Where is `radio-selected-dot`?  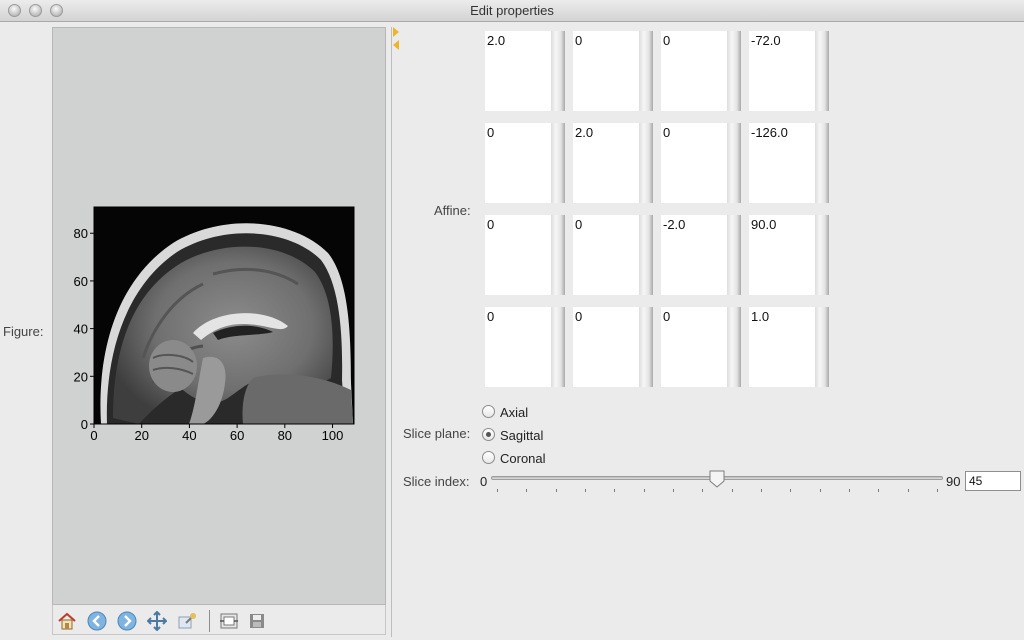 radio-selected-dot is located at coordinates (488, 434).